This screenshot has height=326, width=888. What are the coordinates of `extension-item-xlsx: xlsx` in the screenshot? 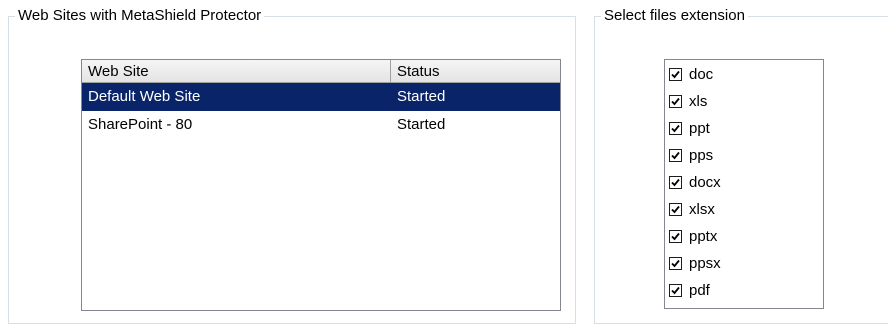 It's located at (744, 209).